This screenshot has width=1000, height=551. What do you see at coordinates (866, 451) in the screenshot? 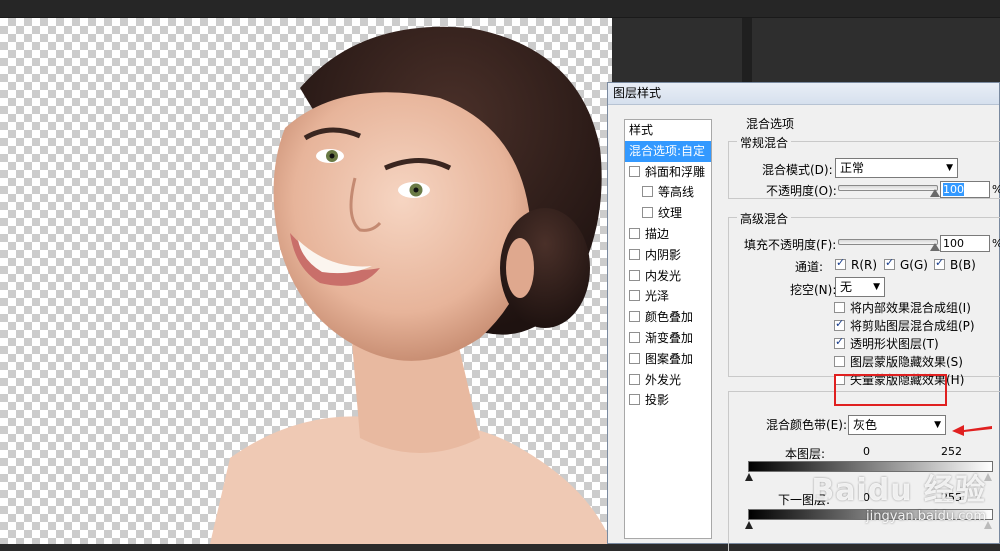
I see `this-layer-low: 0` at bounding box center [866, 451].